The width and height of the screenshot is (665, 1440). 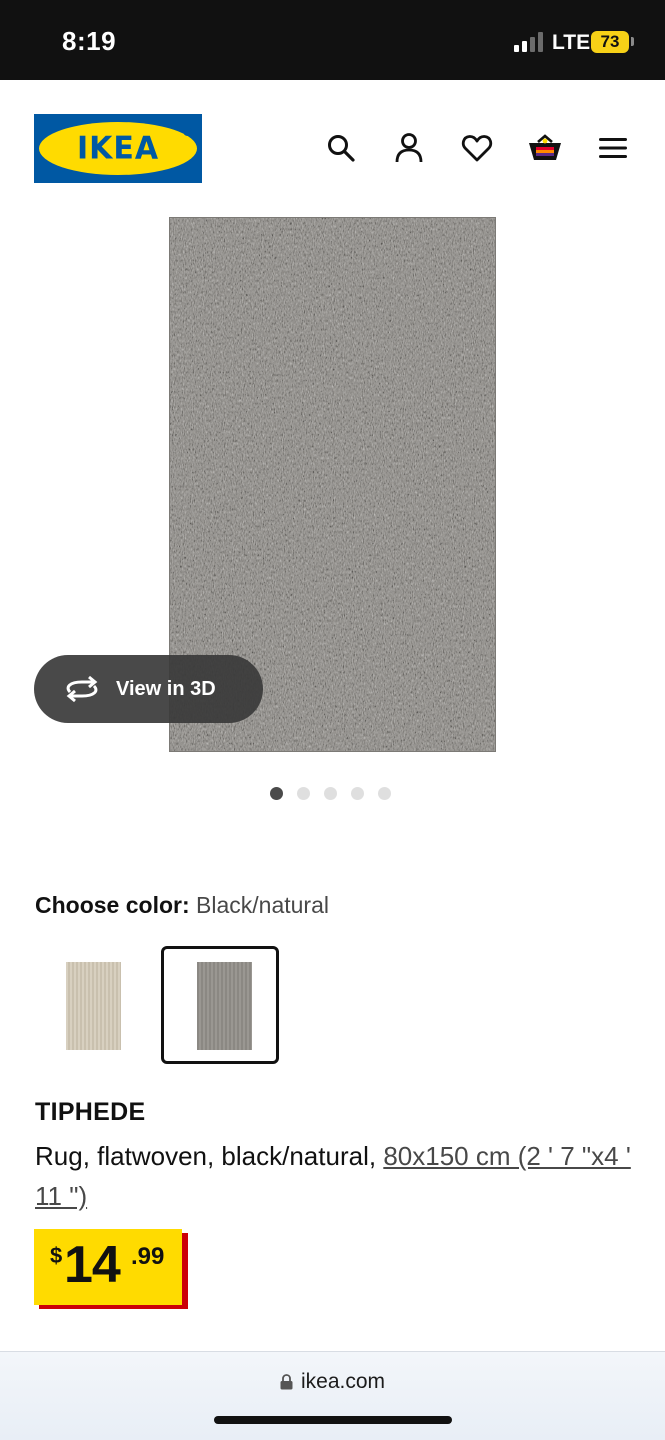 What do you see at coordinates (166, 688) in the screenshot?
I see `view-in-3d-label: View in 3D` at bounding box center [166, 688].